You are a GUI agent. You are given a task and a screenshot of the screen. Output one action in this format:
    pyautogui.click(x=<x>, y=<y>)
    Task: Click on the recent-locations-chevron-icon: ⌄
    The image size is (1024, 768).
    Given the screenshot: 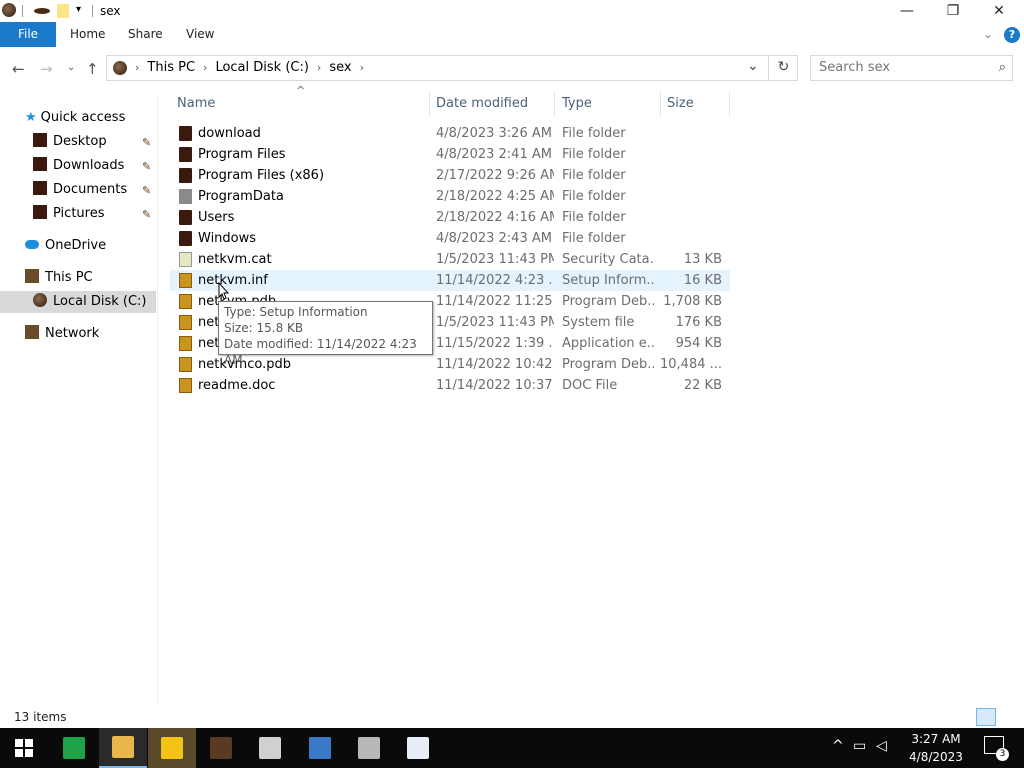 What is the action you would take?
    pyautogui.click(x=71, y=67)
    